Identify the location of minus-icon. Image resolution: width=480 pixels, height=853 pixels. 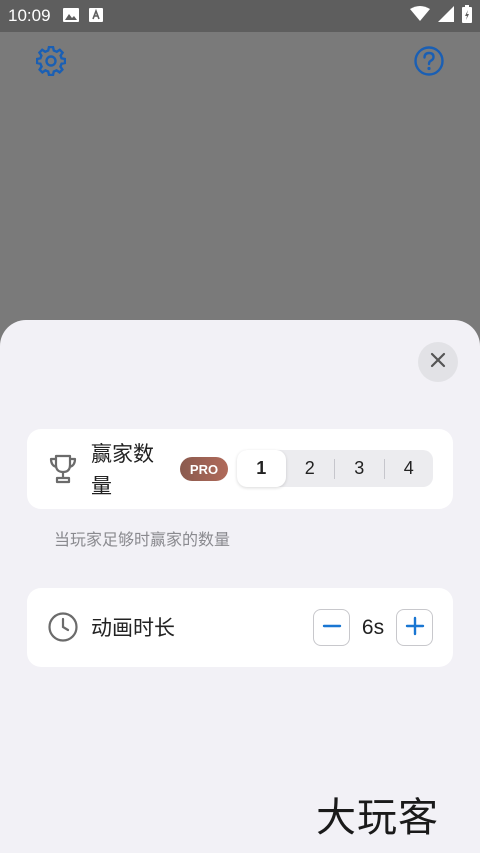
(332, 628).